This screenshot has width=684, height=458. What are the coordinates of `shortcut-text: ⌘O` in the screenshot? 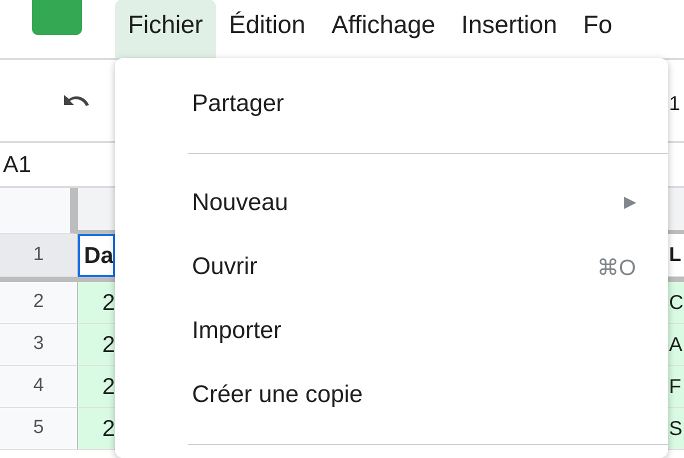 It's located at (616, 268).